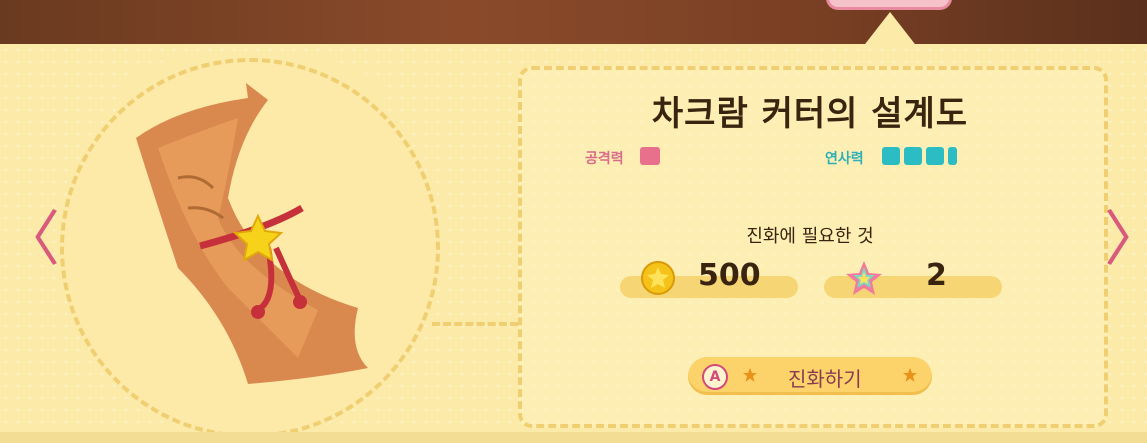 This screenshot has width=1147, height=443. I want to click on attack-stat-label: 공격력, so click(604, 159).